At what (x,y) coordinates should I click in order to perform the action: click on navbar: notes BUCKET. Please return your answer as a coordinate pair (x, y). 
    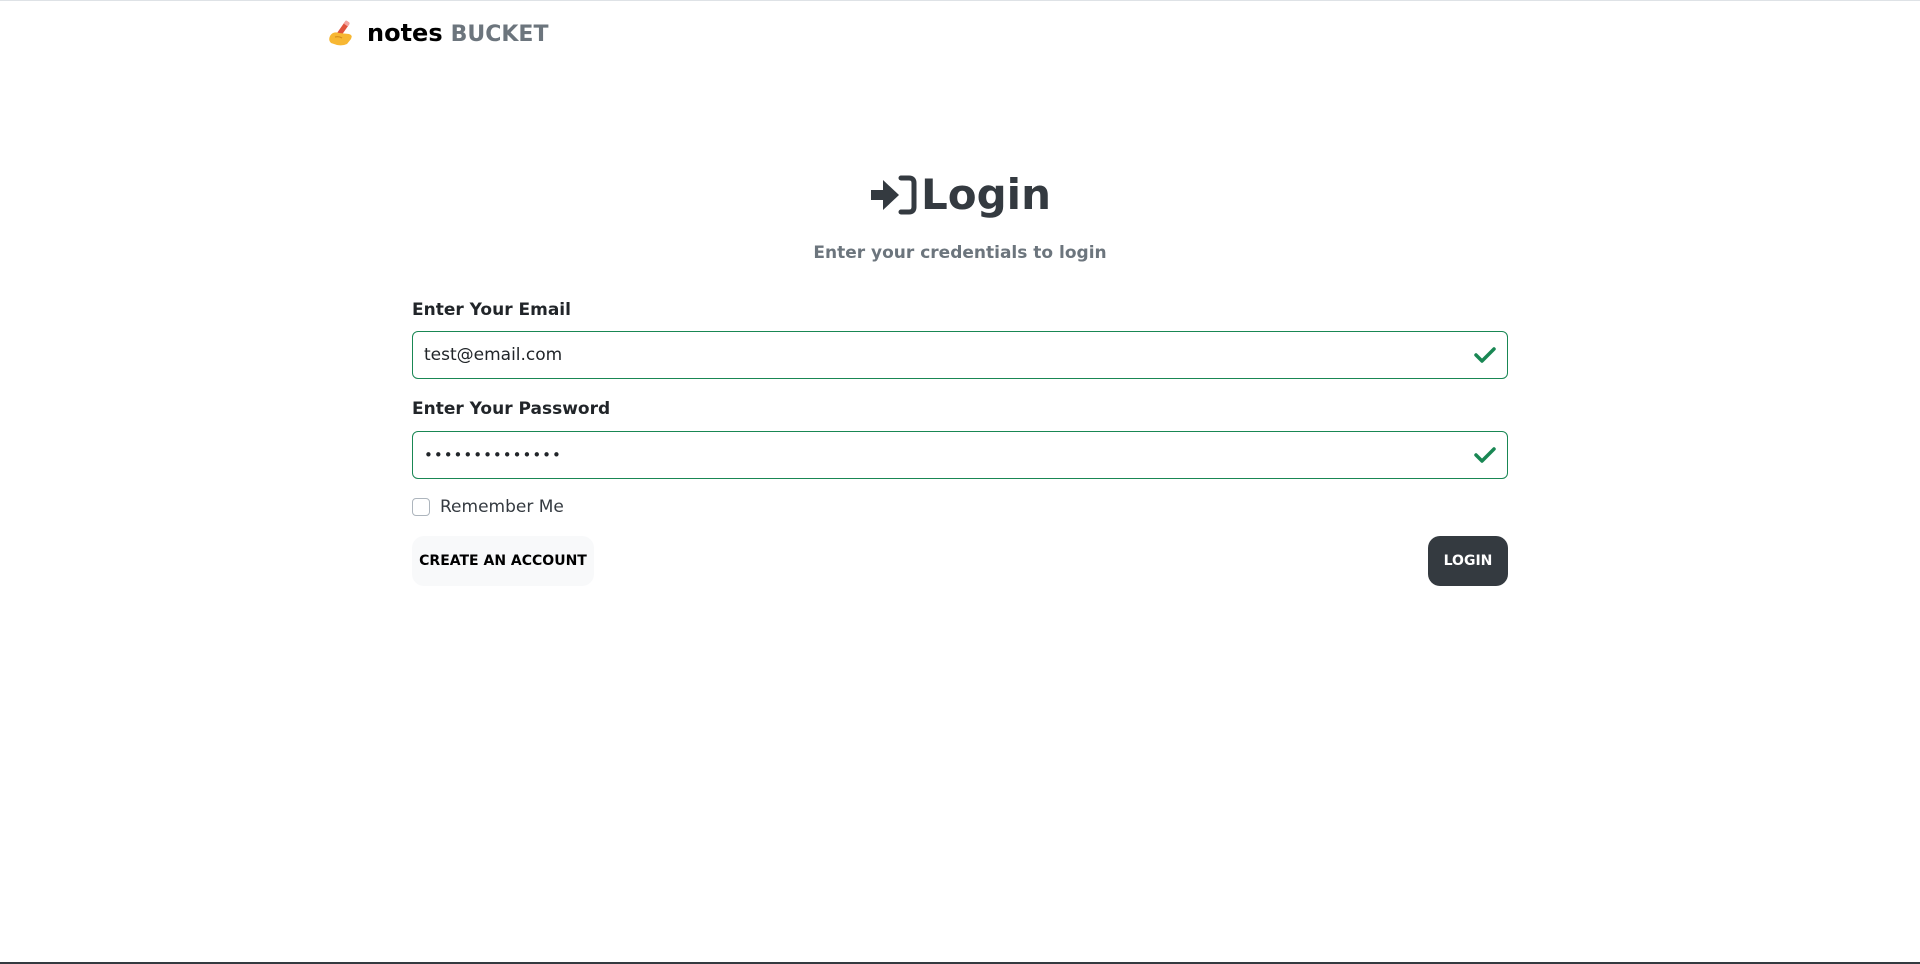
    Looking at the image, I should click on (437, 33).